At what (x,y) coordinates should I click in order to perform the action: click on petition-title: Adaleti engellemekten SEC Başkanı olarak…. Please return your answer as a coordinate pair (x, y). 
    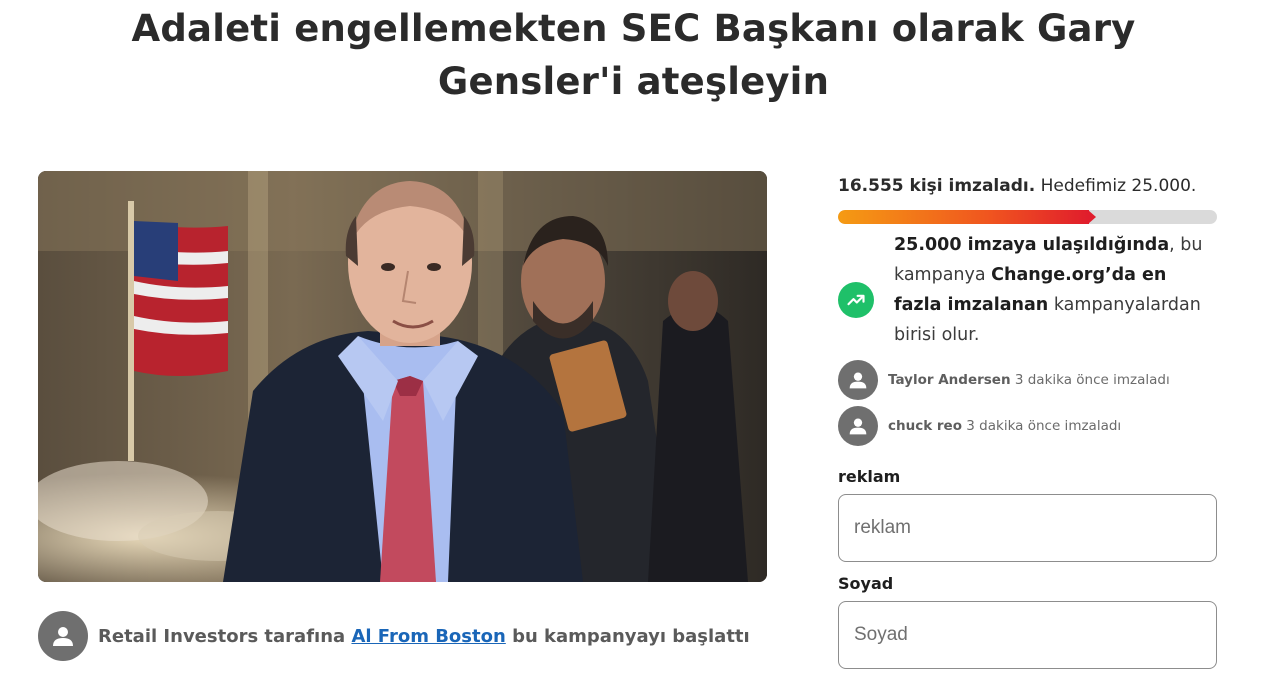
    Looking at the image, I should click on (633, 55).